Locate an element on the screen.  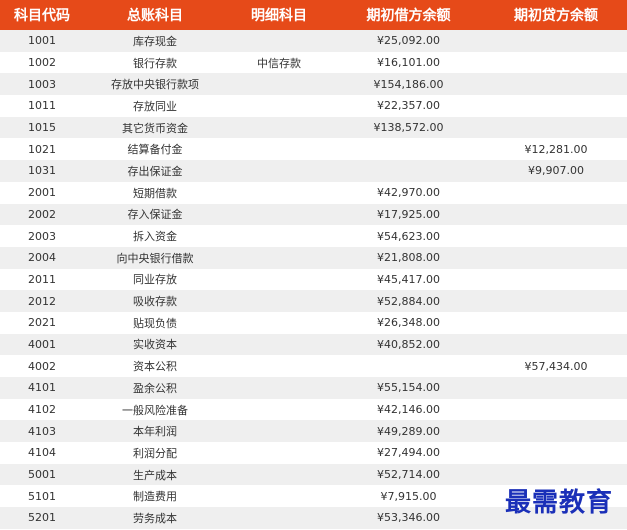
cell-code: 1001 is located at coordinates (42, 40).